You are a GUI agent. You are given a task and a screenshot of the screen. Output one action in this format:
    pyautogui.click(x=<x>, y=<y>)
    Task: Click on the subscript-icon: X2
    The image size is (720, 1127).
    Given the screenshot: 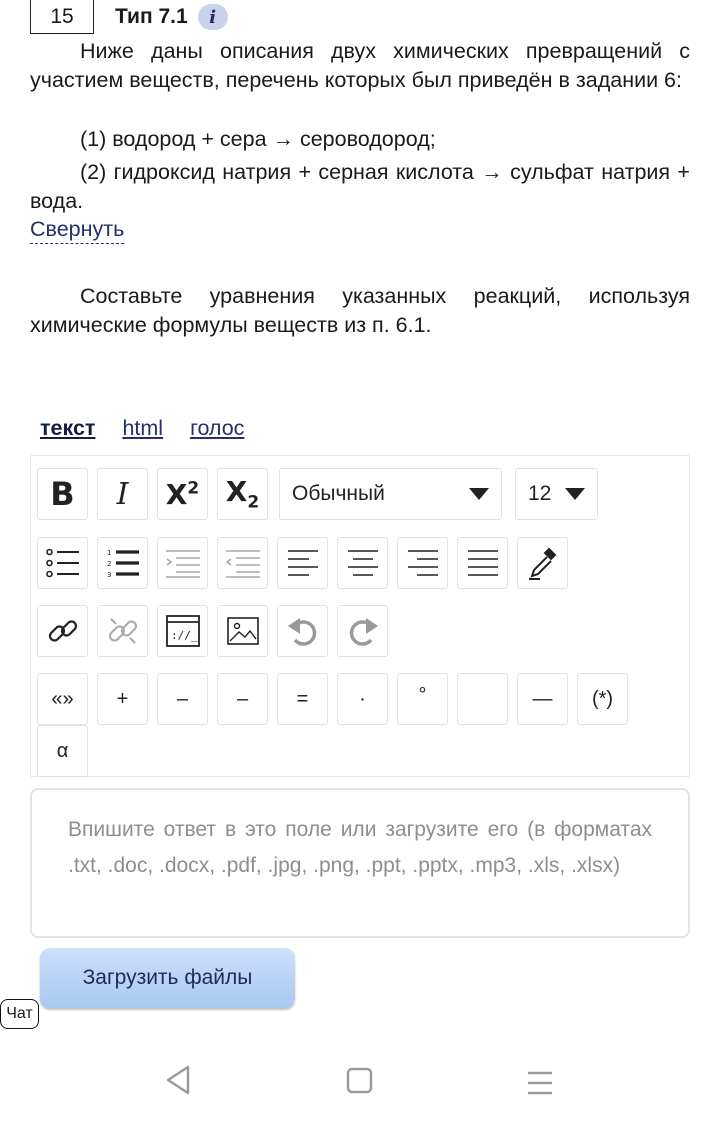 What is the action you would take?
    pyautogui.click(x=242, y=494)
    